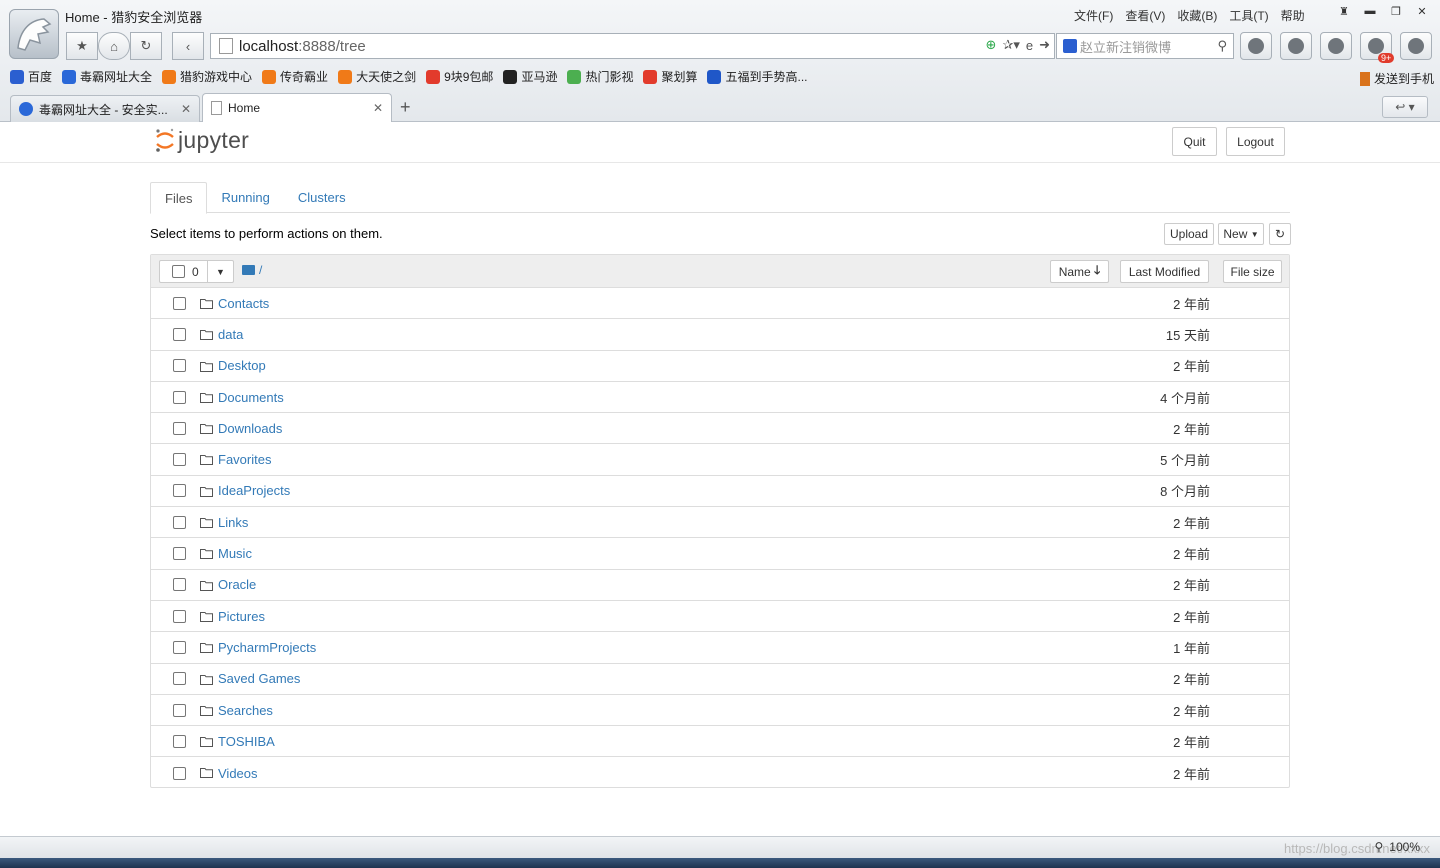  I want to click on lock-button, so click(1296, 46).